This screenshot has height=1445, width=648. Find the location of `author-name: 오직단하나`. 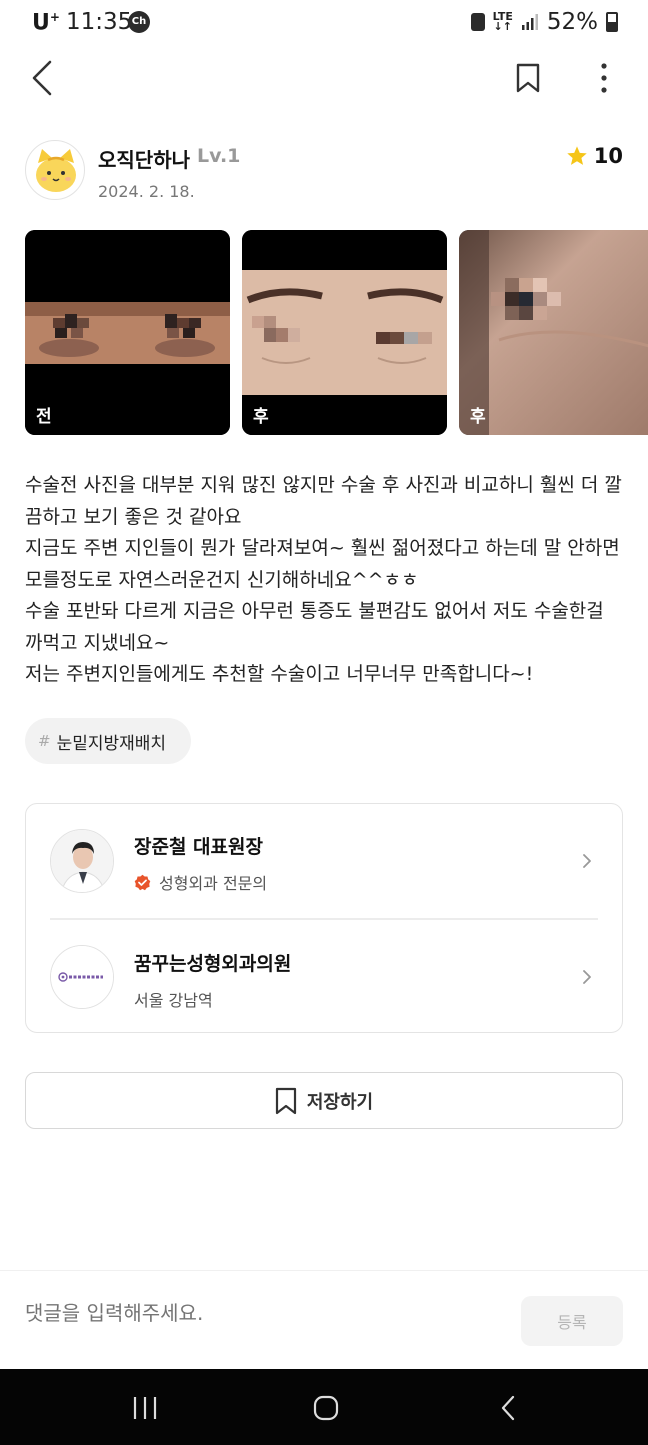

author-name: 오직단하나 is located at coordinates (144, 158).